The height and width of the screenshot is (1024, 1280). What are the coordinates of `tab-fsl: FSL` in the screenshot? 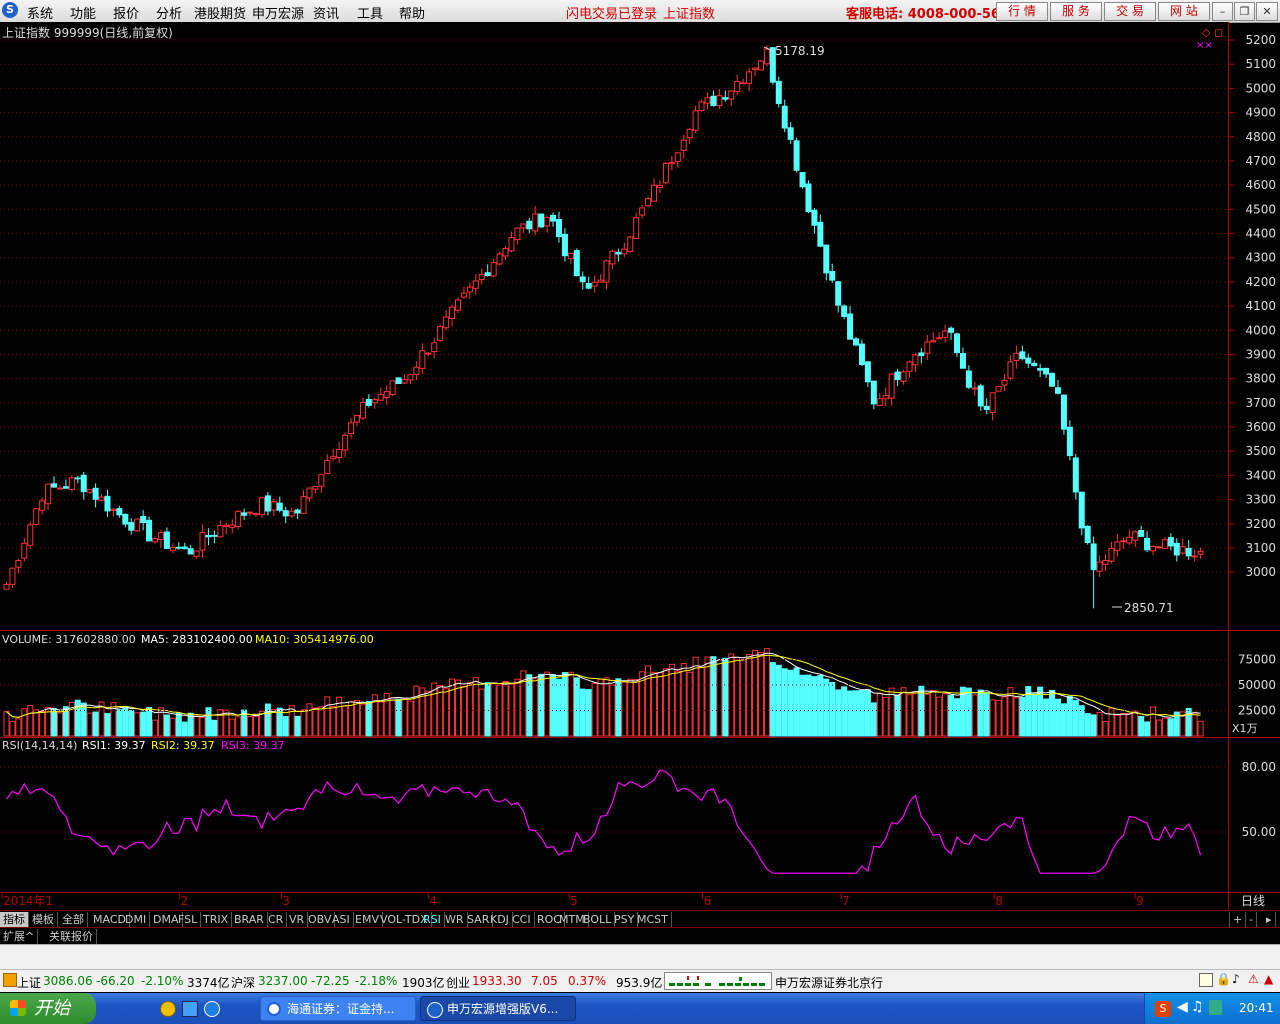 It's located at (188, 919).